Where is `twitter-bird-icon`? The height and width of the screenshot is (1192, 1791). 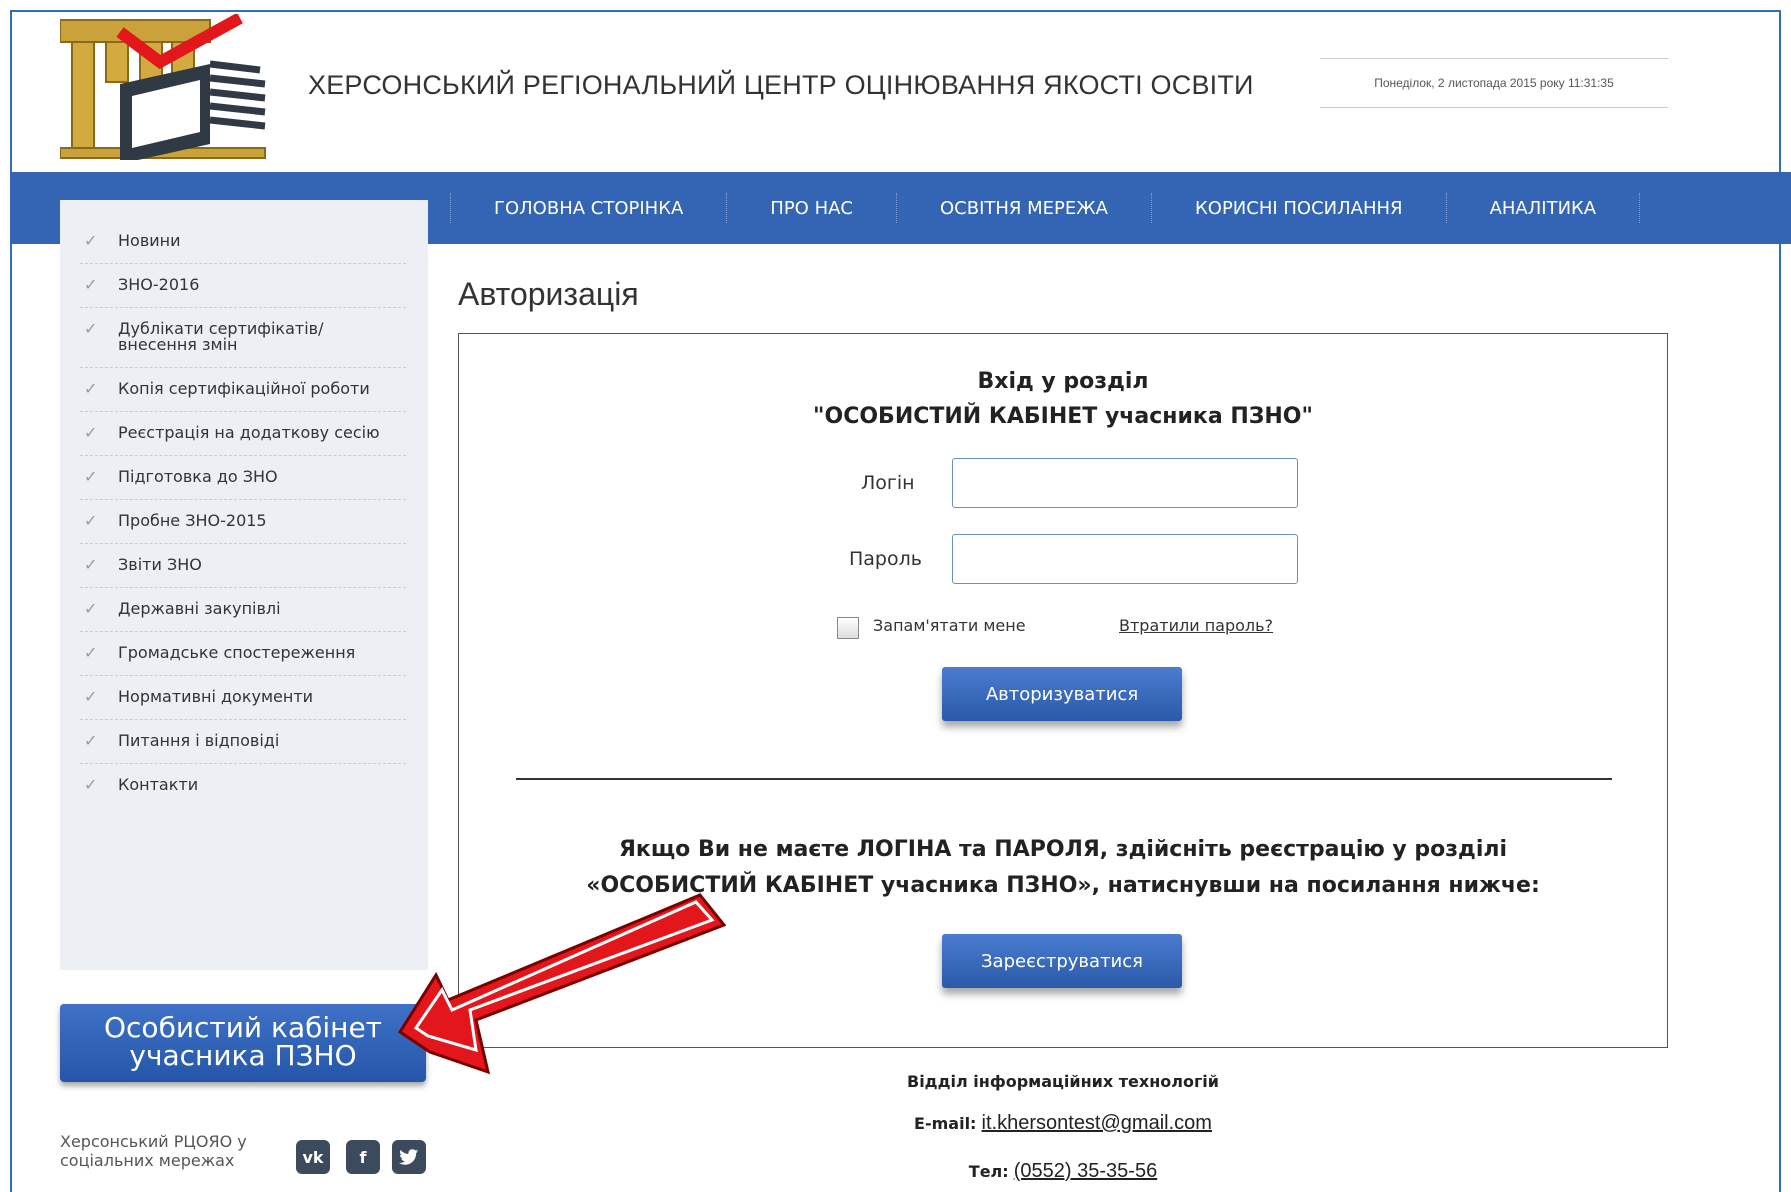
twitter-bird-icon is located at coordinates (408, 1157).